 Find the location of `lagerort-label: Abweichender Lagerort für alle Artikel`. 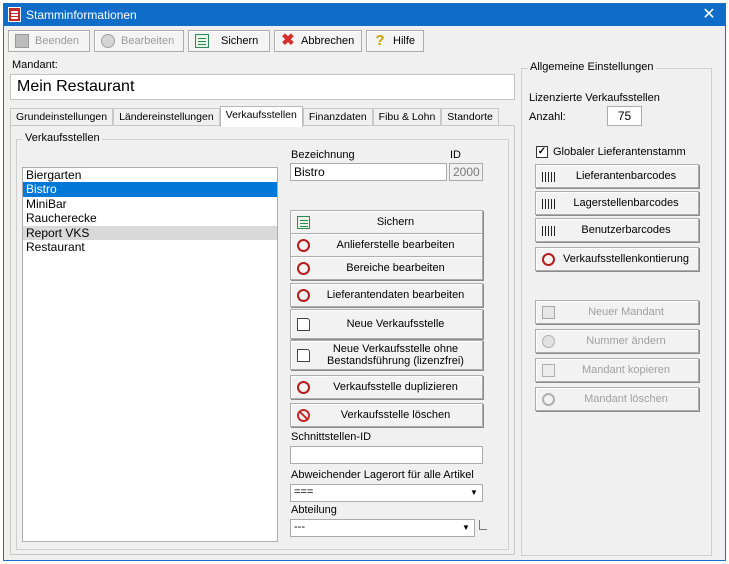

lagerort-label: Abweichender Lagerort für alle Artikel is located at coordinates (382, 475).